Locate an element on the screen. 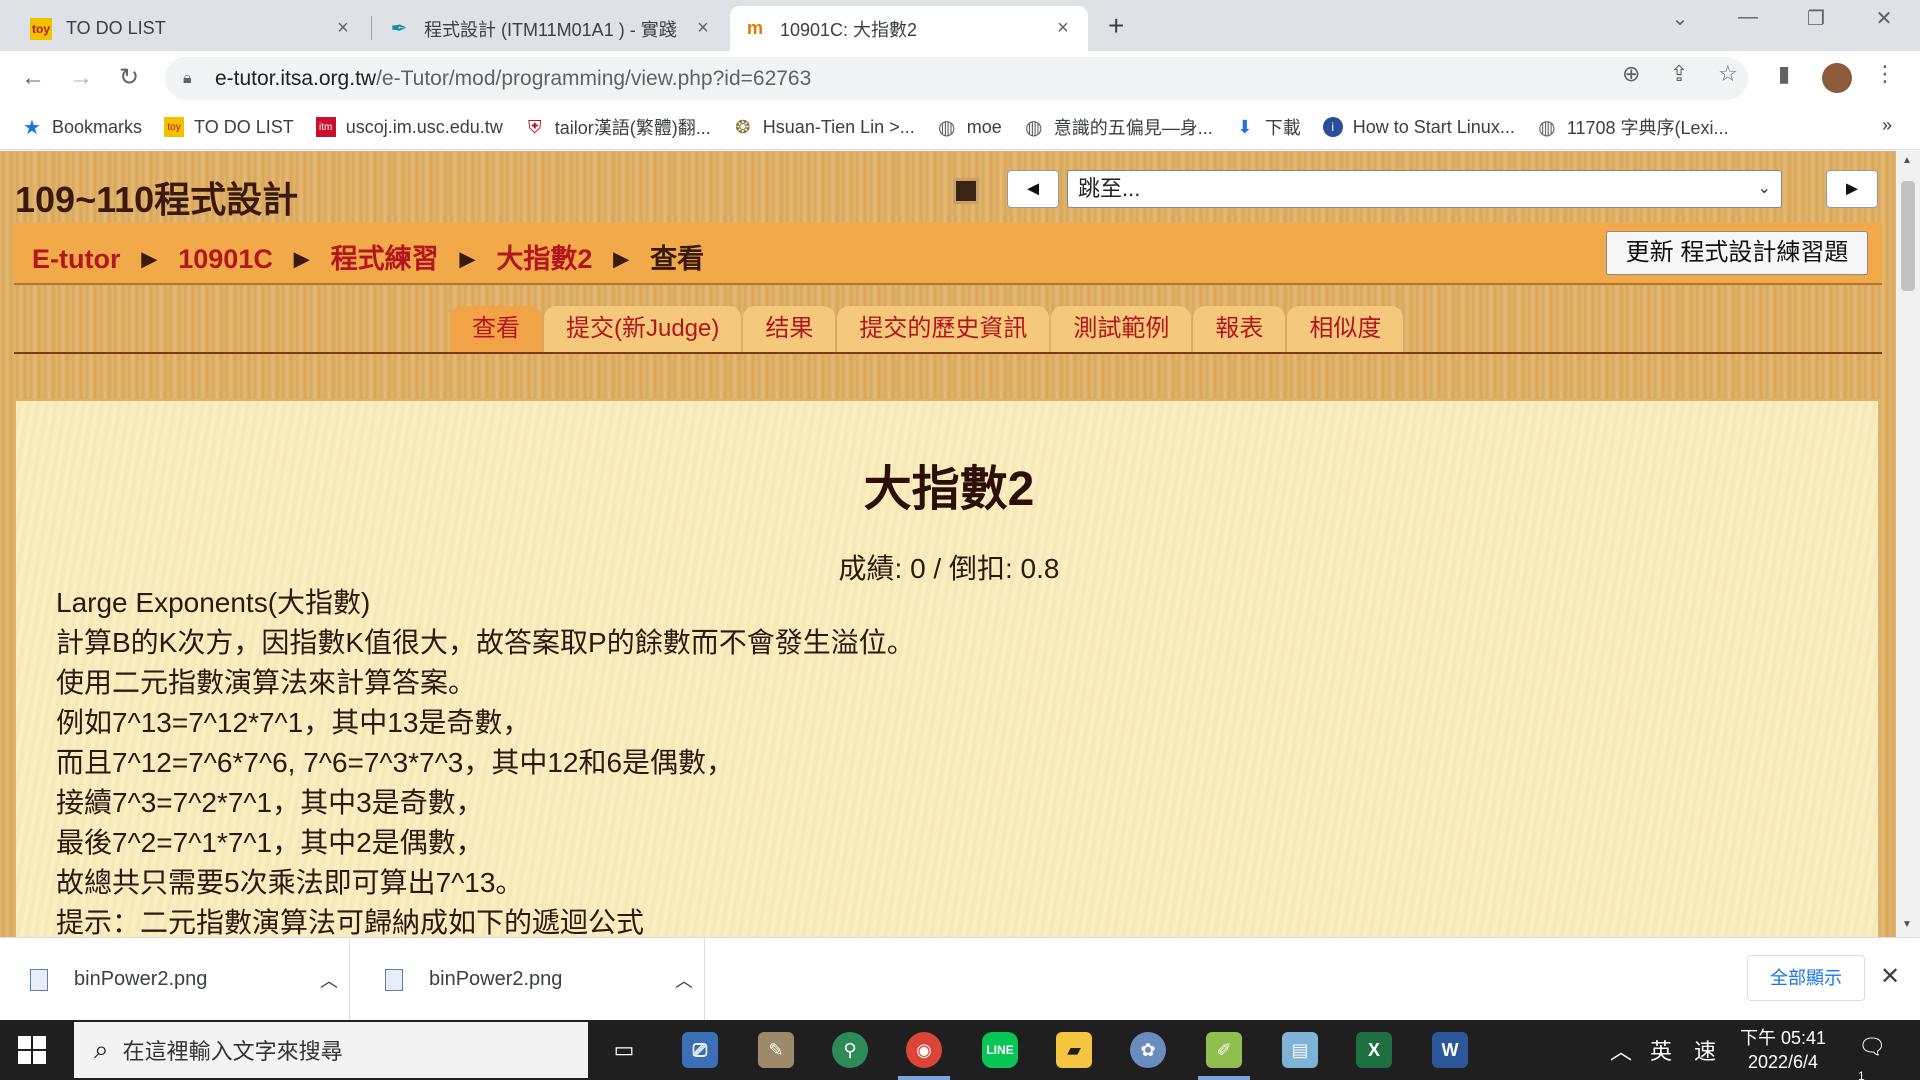 This screenshot has width=1920, height=1080. taskbar-search: ⌕ 在這裡輸入文字來搜尋 is located at coordinates (331, 1050).